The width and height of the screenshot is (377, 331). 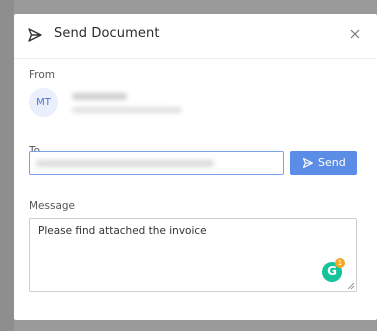 What do you see at coordinates (122, 231) in the screenshot?
I see `message-text: Please find attached the invoice` at bounding box center [122, 231].